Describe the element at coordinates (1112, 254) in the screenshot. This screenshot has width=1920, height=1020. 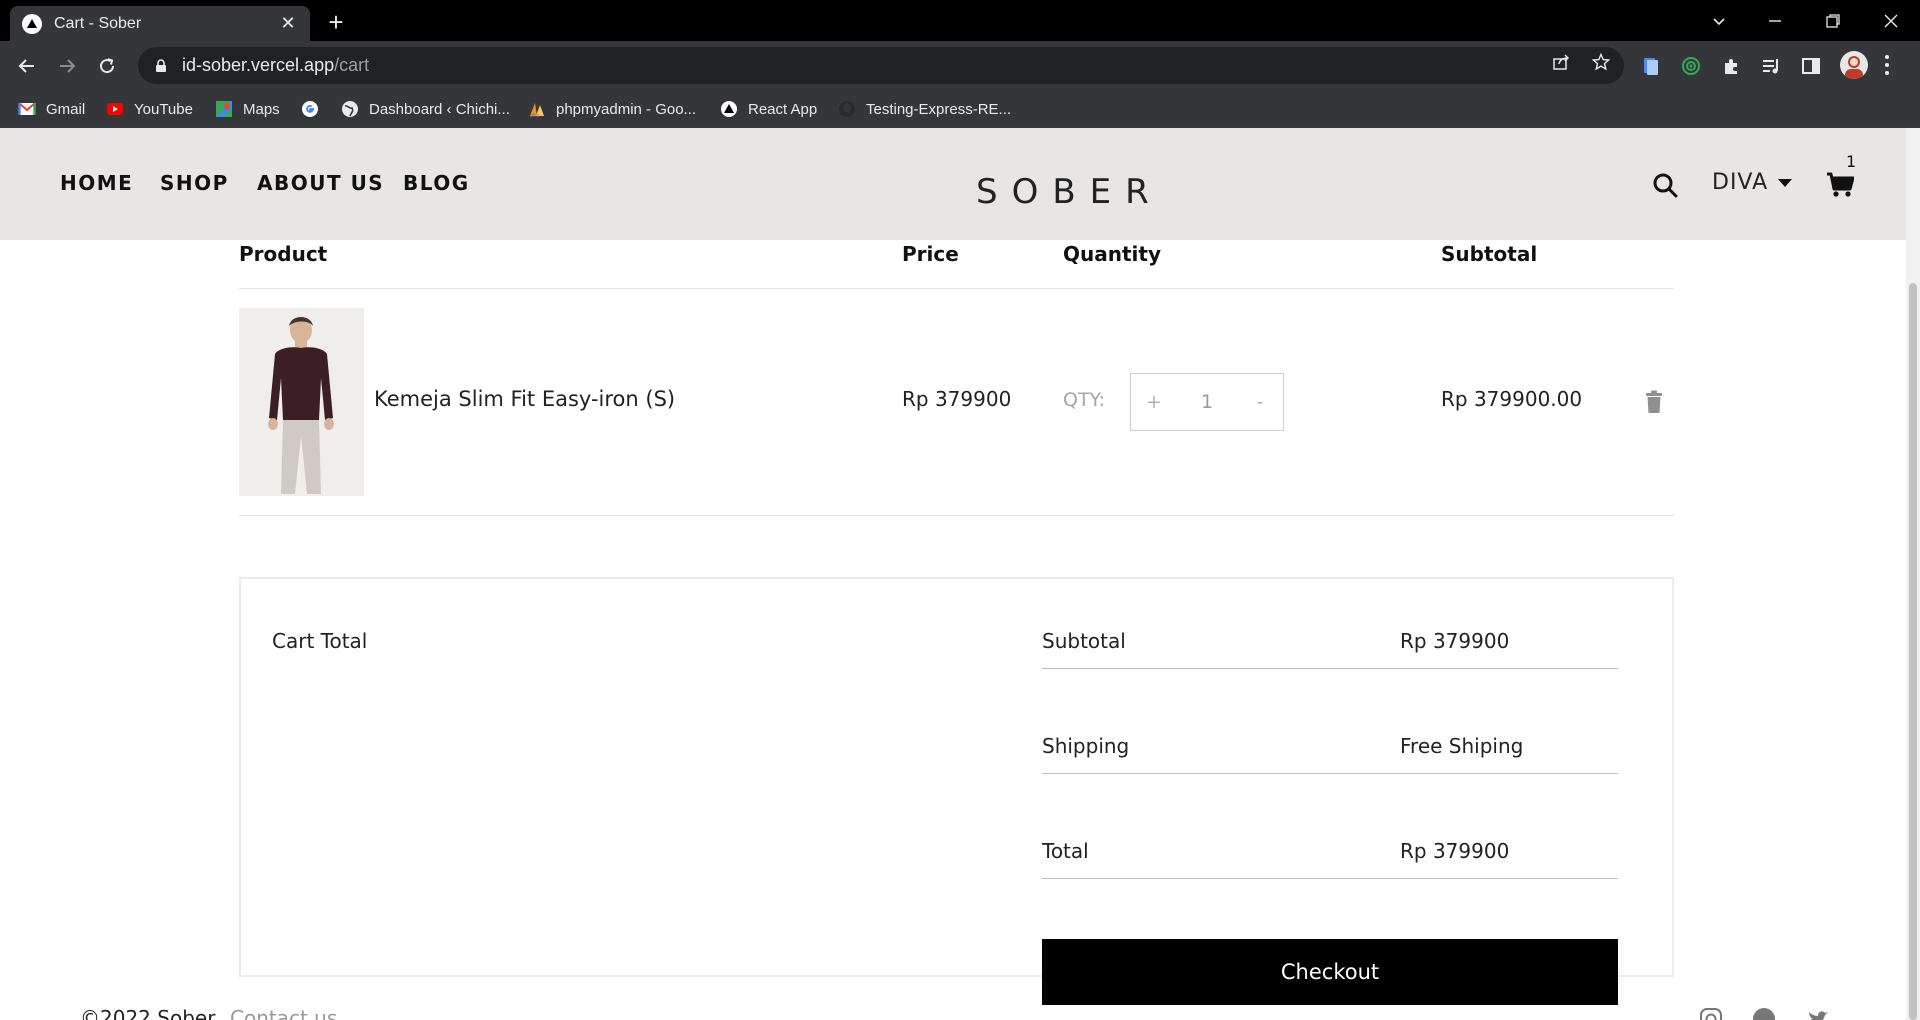
I see `column-header-quantity: Quantity` at that location.